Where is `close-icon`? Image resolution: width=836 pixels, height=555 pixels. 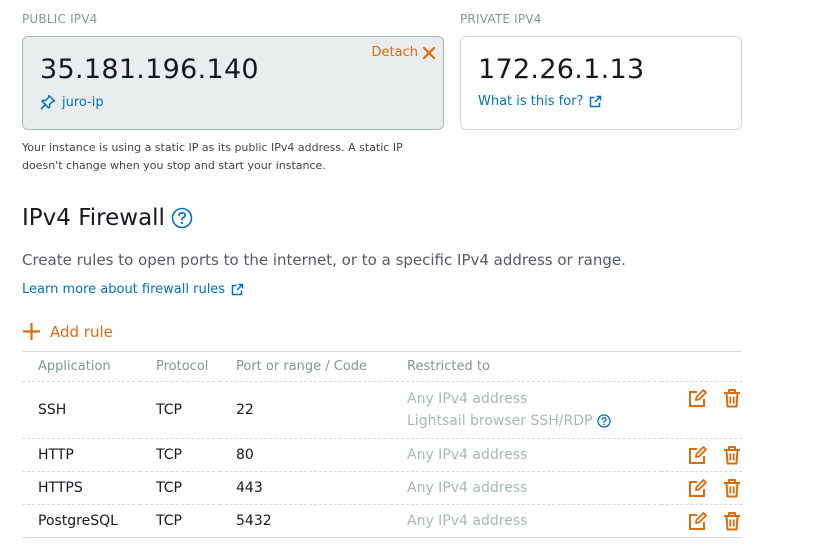 close-icon is located at coordinates (429, 52).